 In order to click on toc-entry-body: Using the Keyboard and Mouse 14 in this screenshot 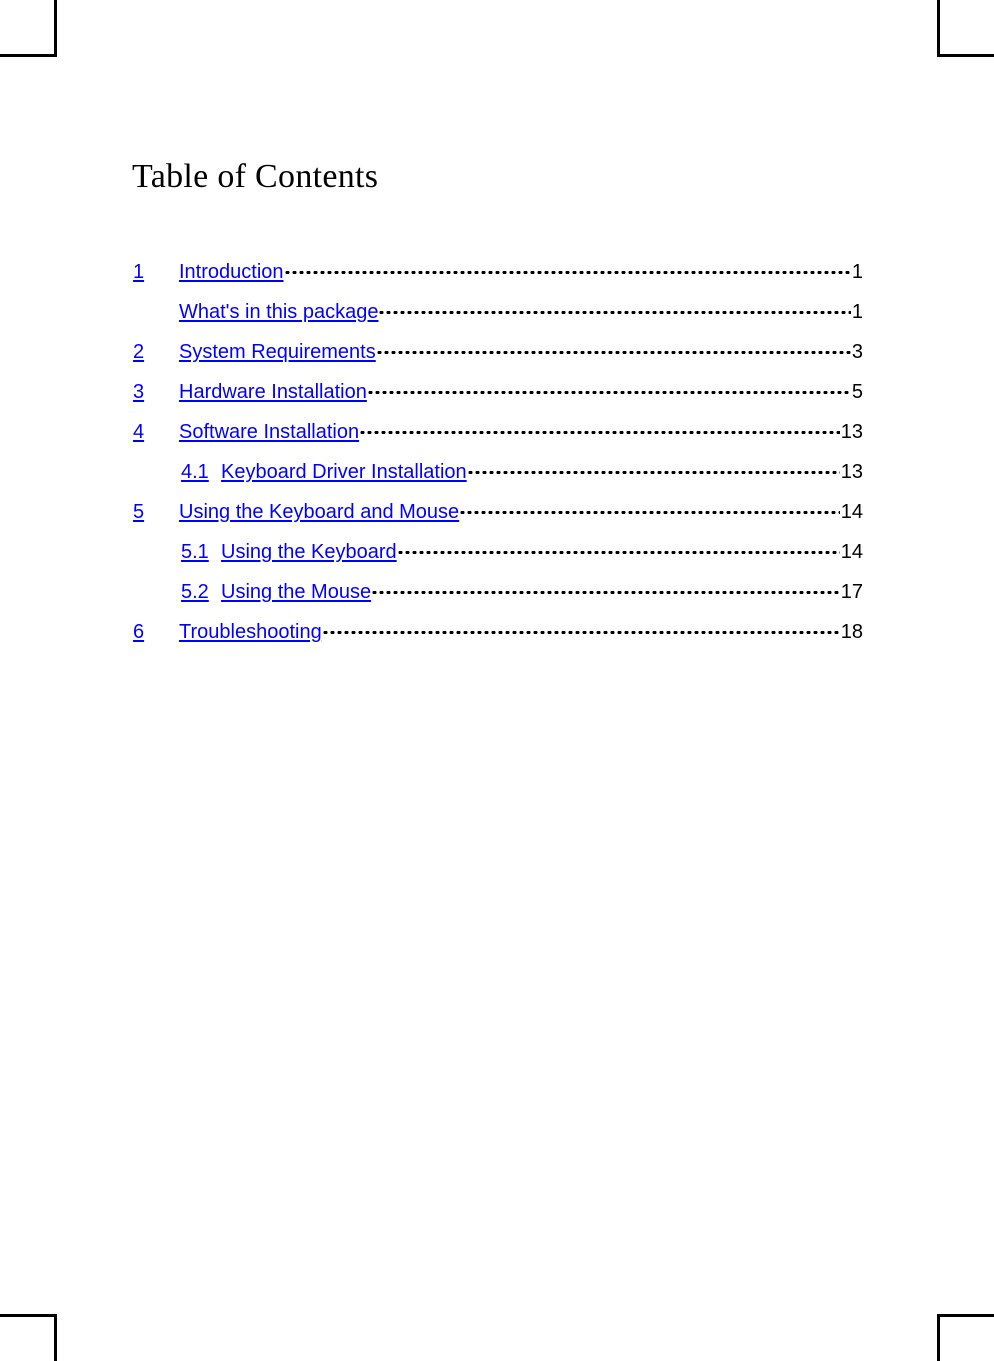, I will do `click(521, 512)`.